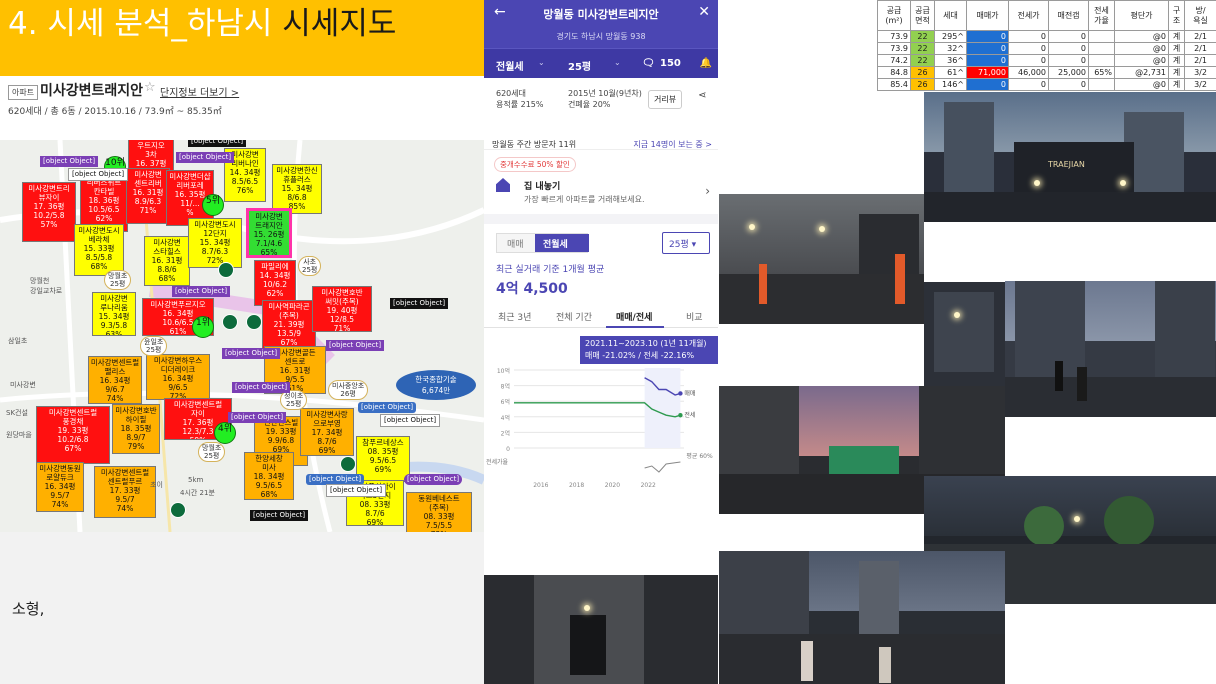 The height and width of the screenshot is (684, 1216). I want to click on close-icon: ✕, so click(704, 12).